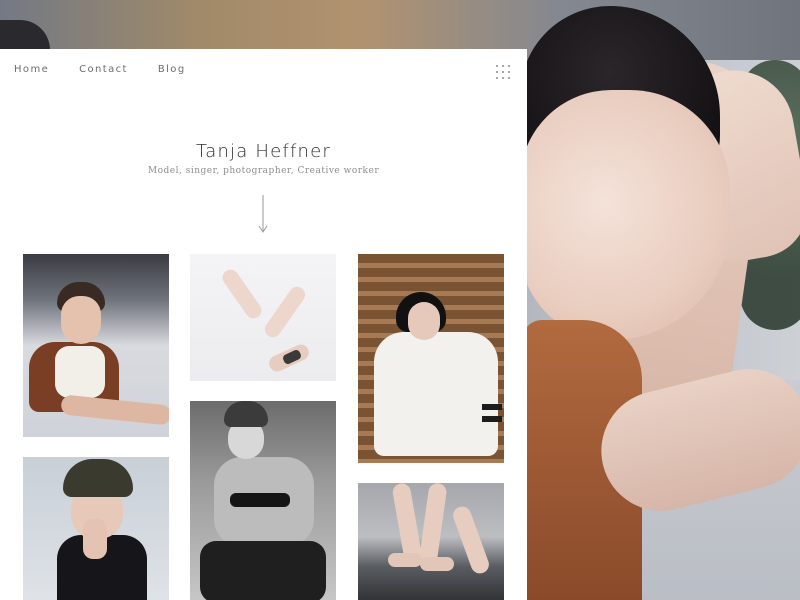 Image resolution: width=800 pixels, height=600 pixels. Describe the element at coordinates (103, 71) in the screenshot. I see `nav-contact-link: Contact` at that location.